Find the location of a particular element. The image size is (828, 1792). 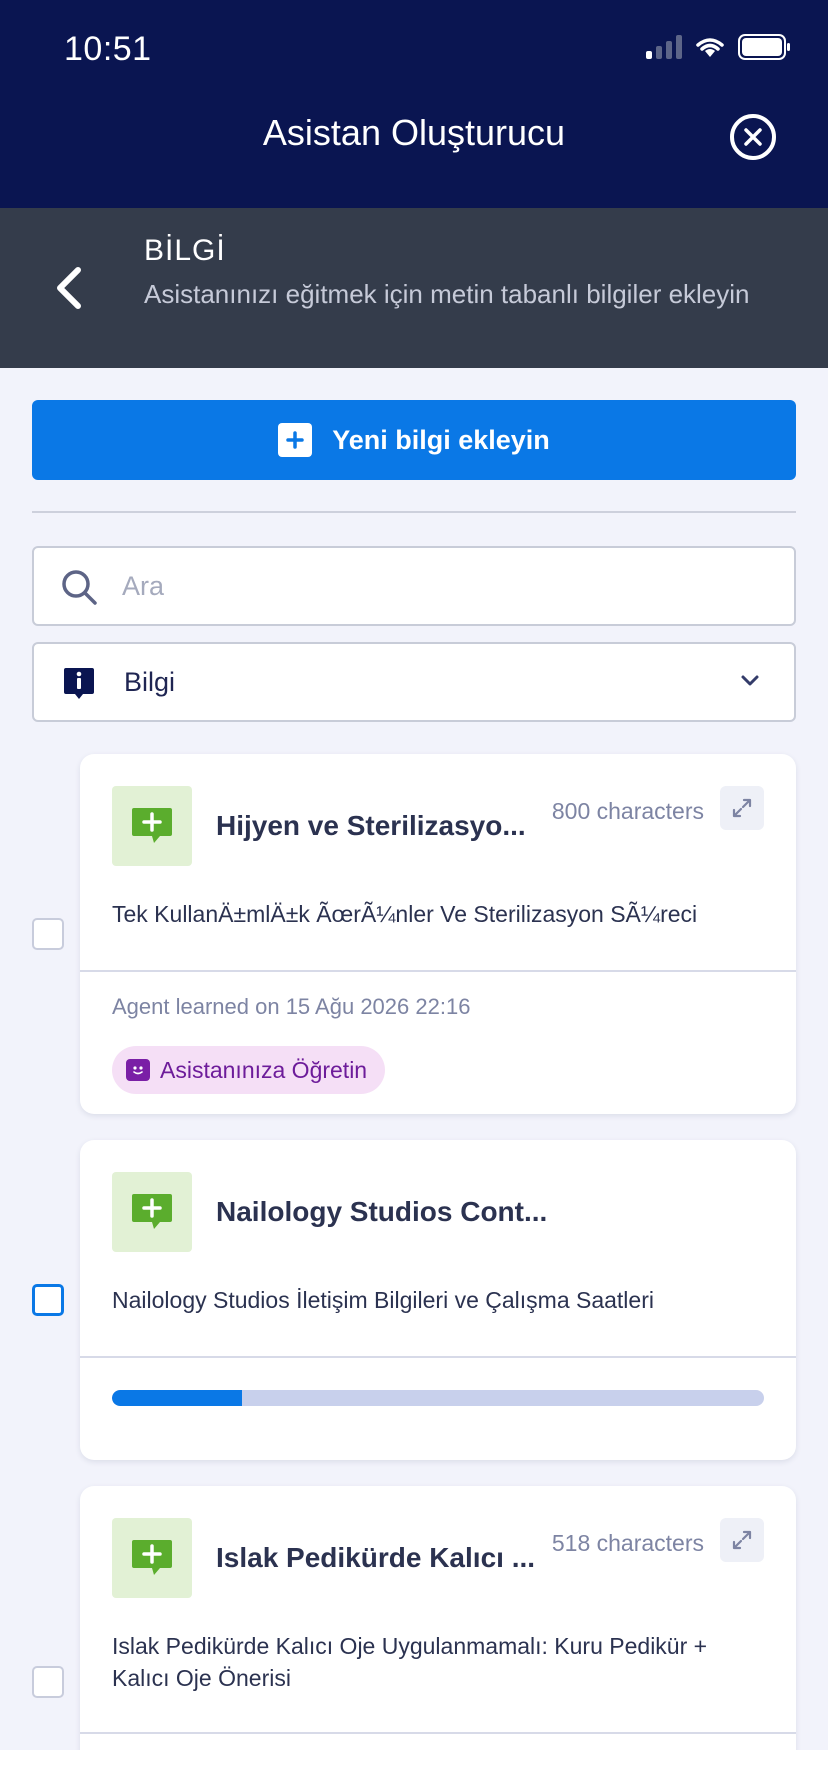

wifi-icon is located at coordinates (710, 47).